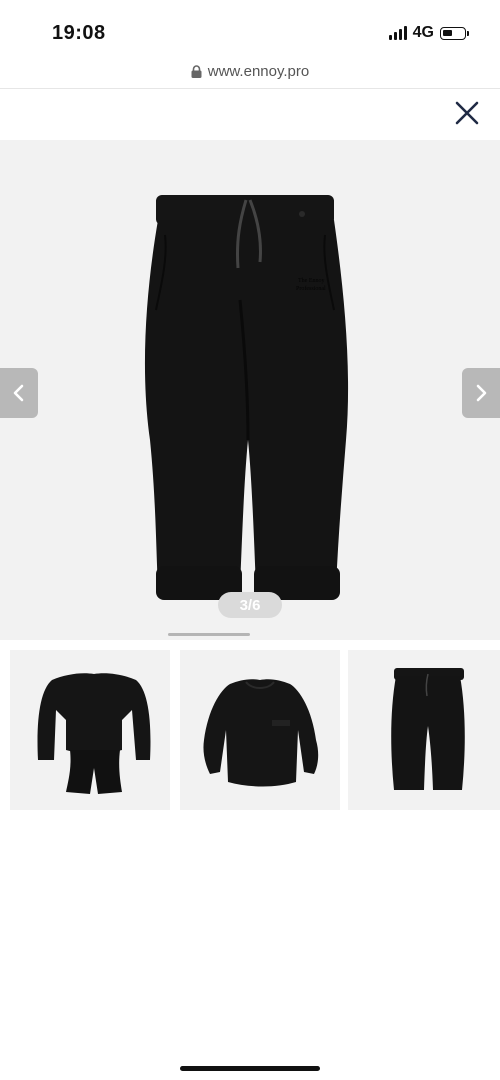 This screenshot has width=500, height=1080. I want to click on signal-icon, so click(397, 33).